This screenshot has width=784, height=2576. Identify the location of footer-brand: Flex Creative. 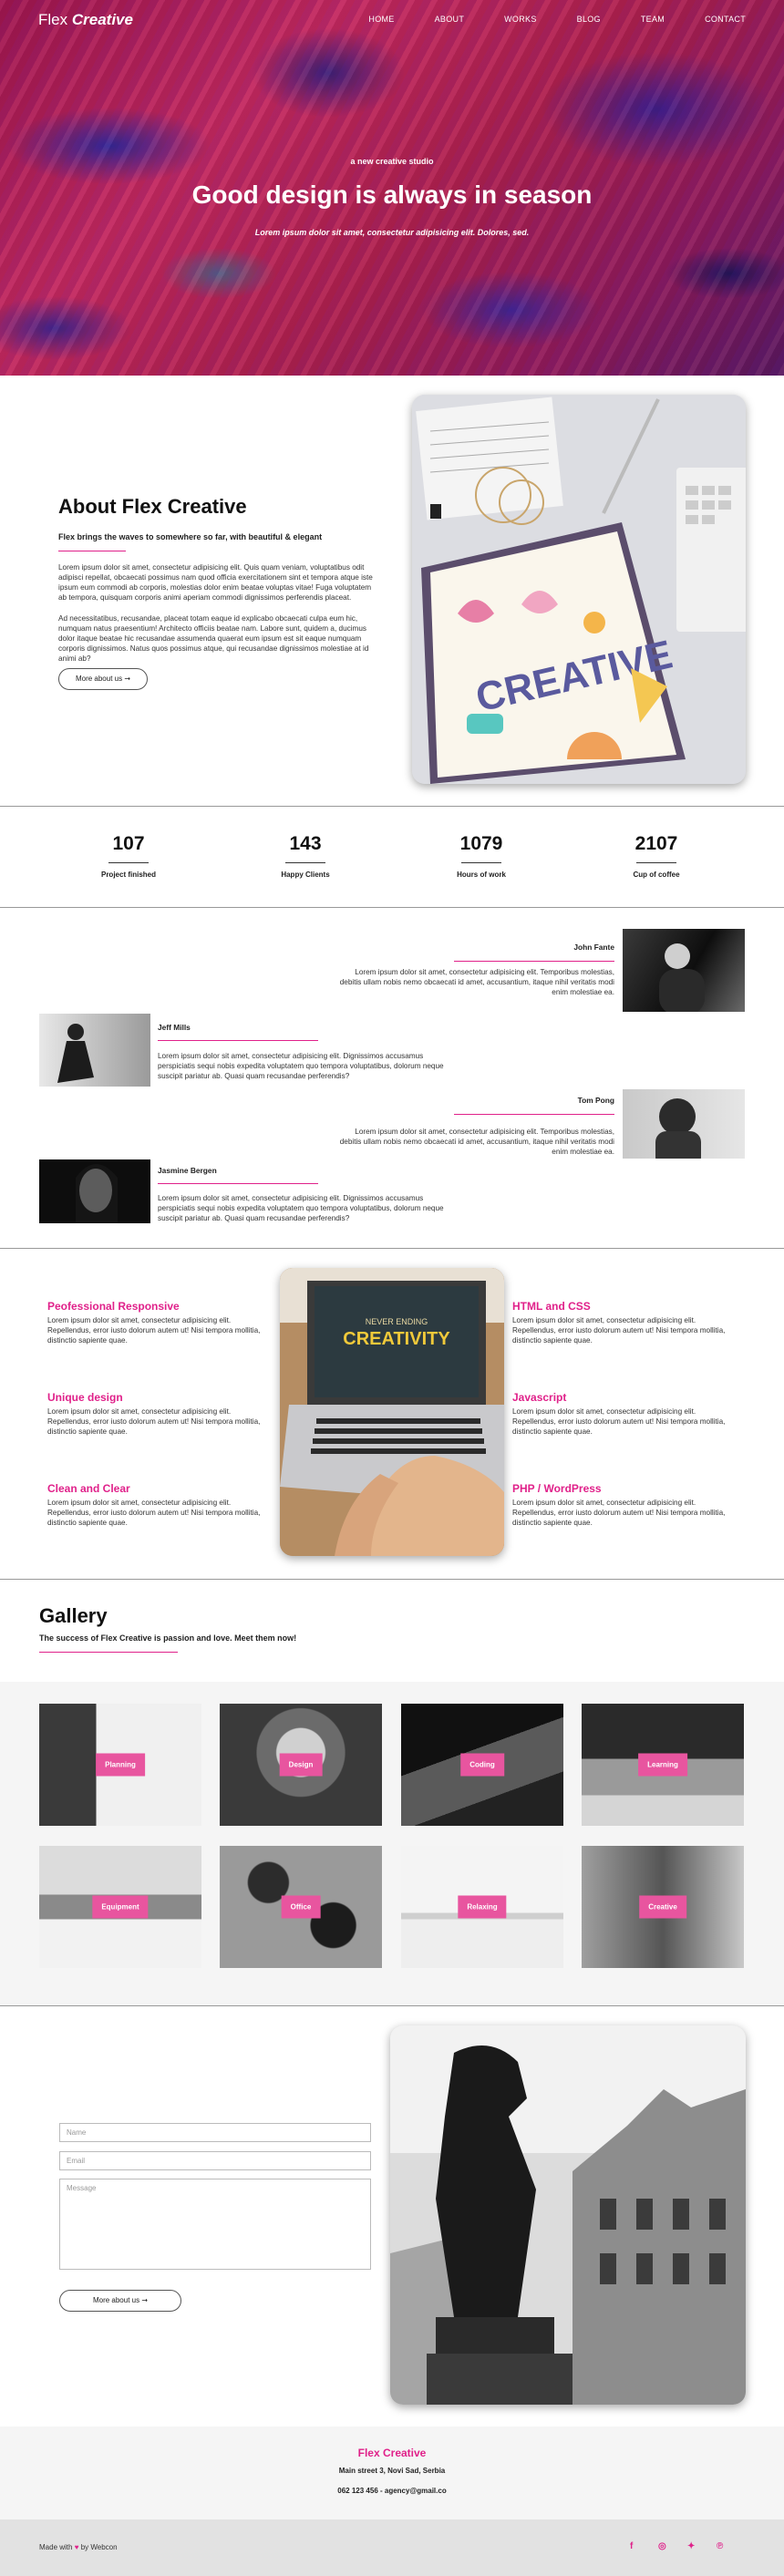
(392, 2453).